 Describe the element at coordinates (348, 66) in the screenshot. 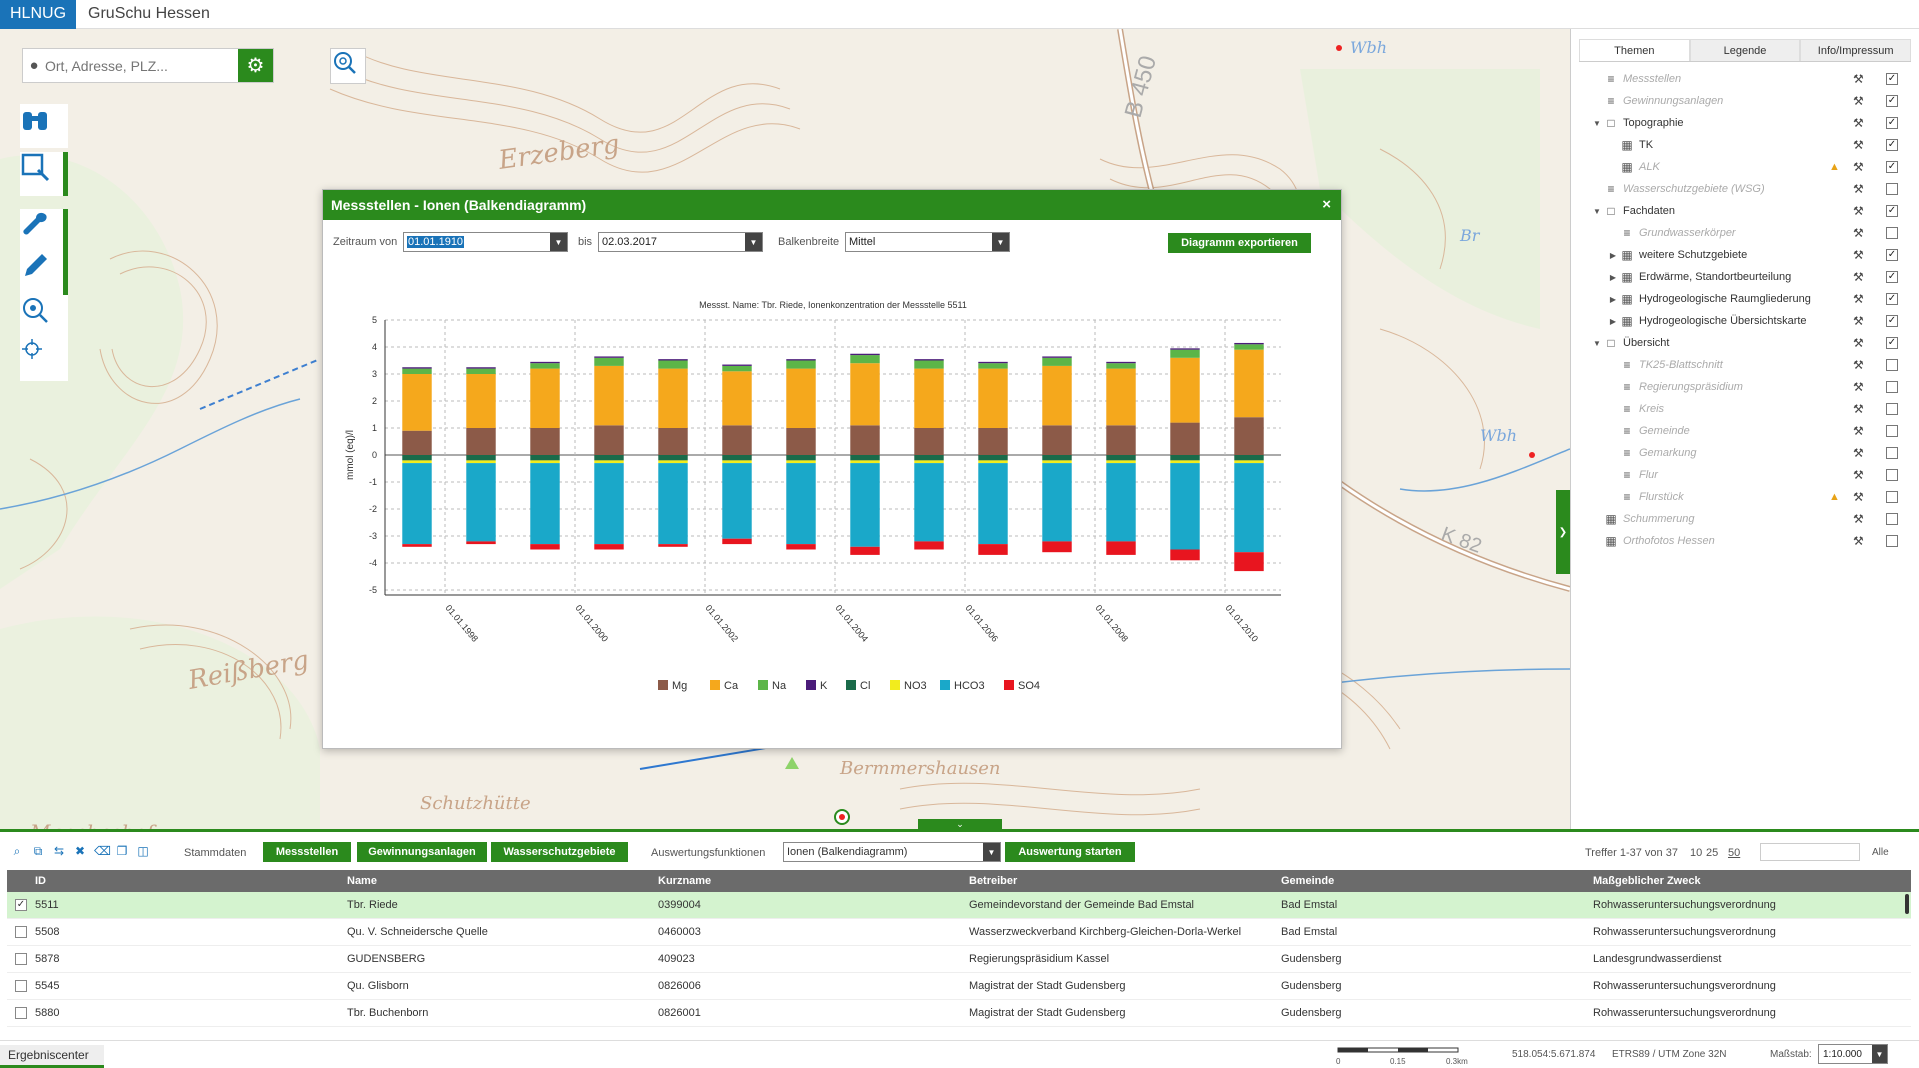

I see `zoom-search-button` at that location.